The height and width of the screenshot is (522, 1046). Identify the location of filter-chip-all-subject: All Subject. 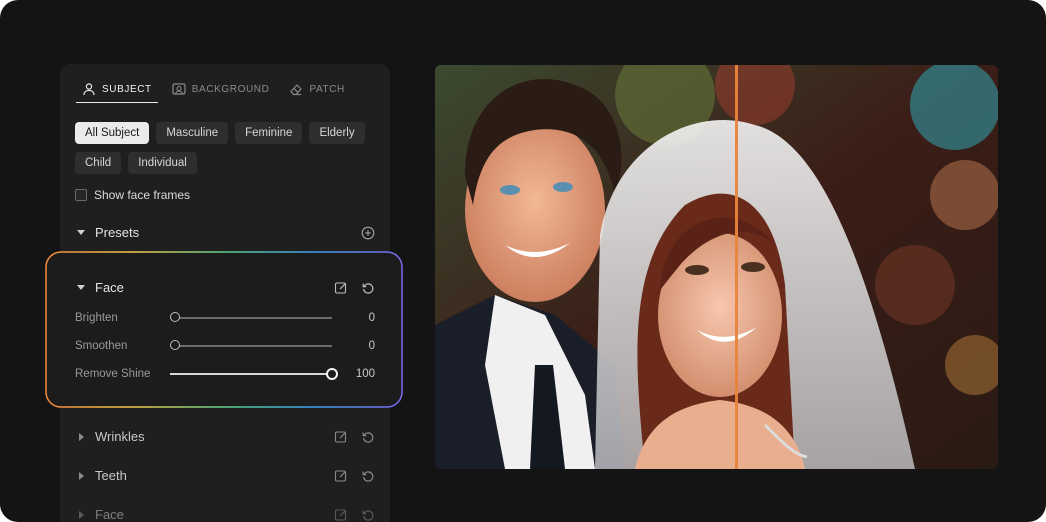
(112, 133).